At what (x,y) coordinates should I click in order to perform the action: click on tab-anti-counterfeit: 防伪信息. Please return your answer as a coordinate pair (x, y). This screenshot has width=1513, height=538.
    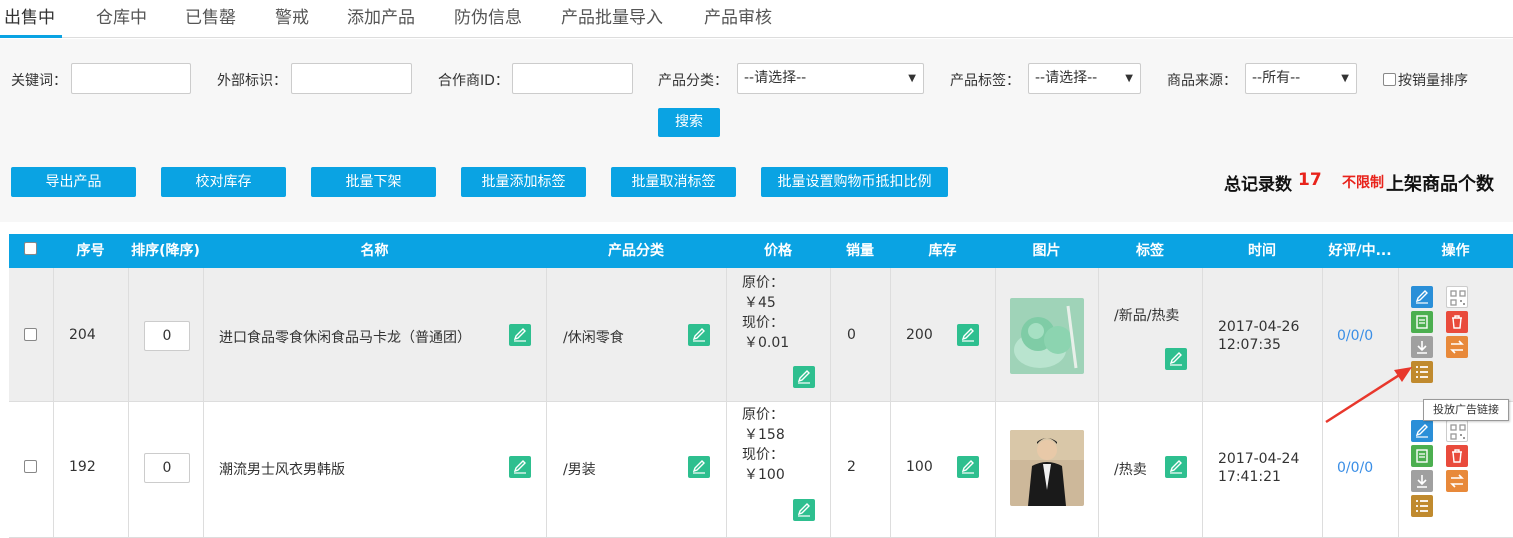
    Looking at the image, I should click on (488, 15).